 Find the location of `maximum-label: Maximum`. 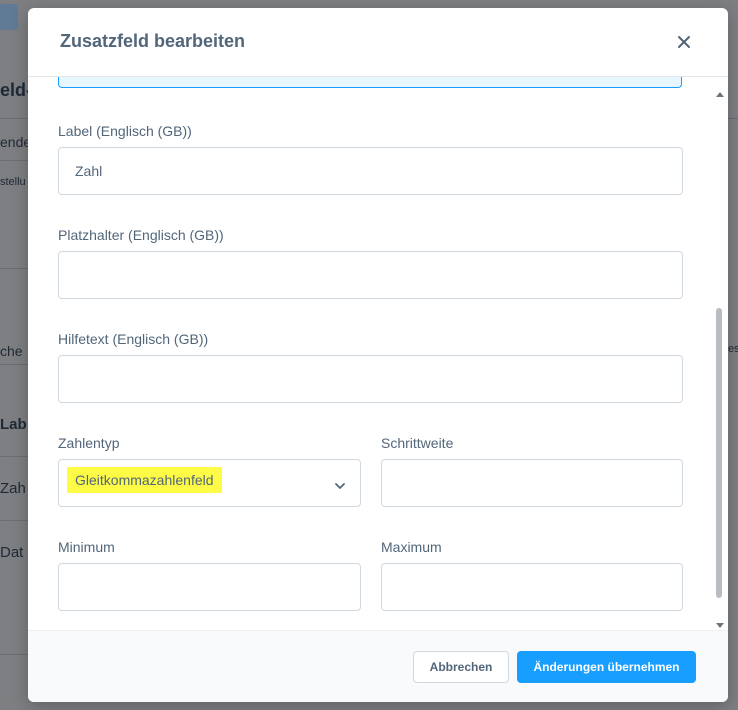

maximum-label: Maximum is located at coordinates (411, 547).